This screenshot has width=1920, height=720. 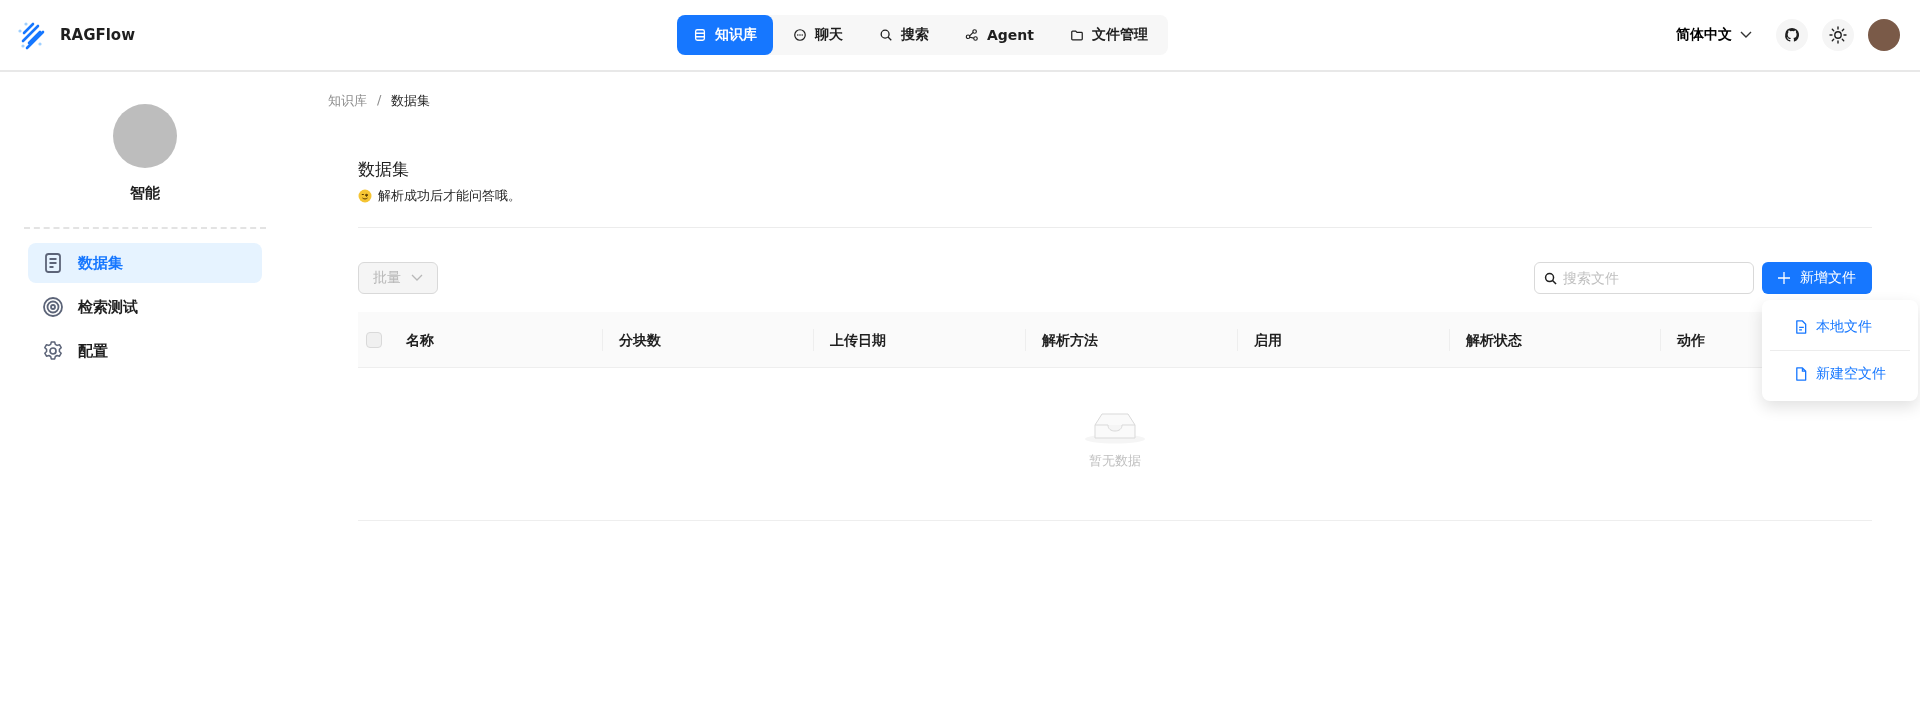 What do you see at coordinates (53, 307) in the screenshot?
I see `target-icon` at bounding box center [53, 307].